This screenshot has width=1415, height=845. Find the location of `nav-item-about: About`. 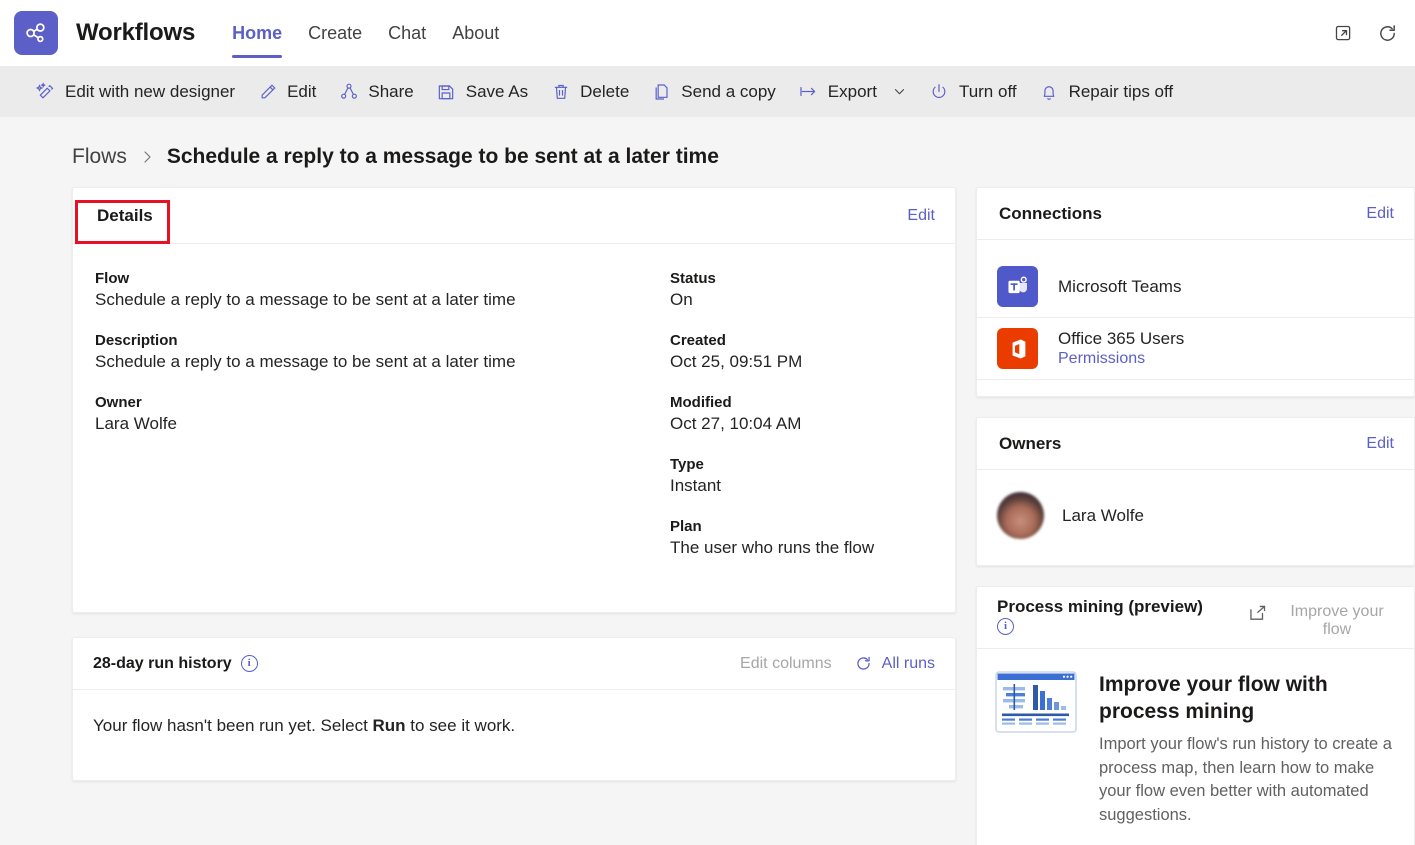

nav-item-about: About is located at coordinates (475, 33).